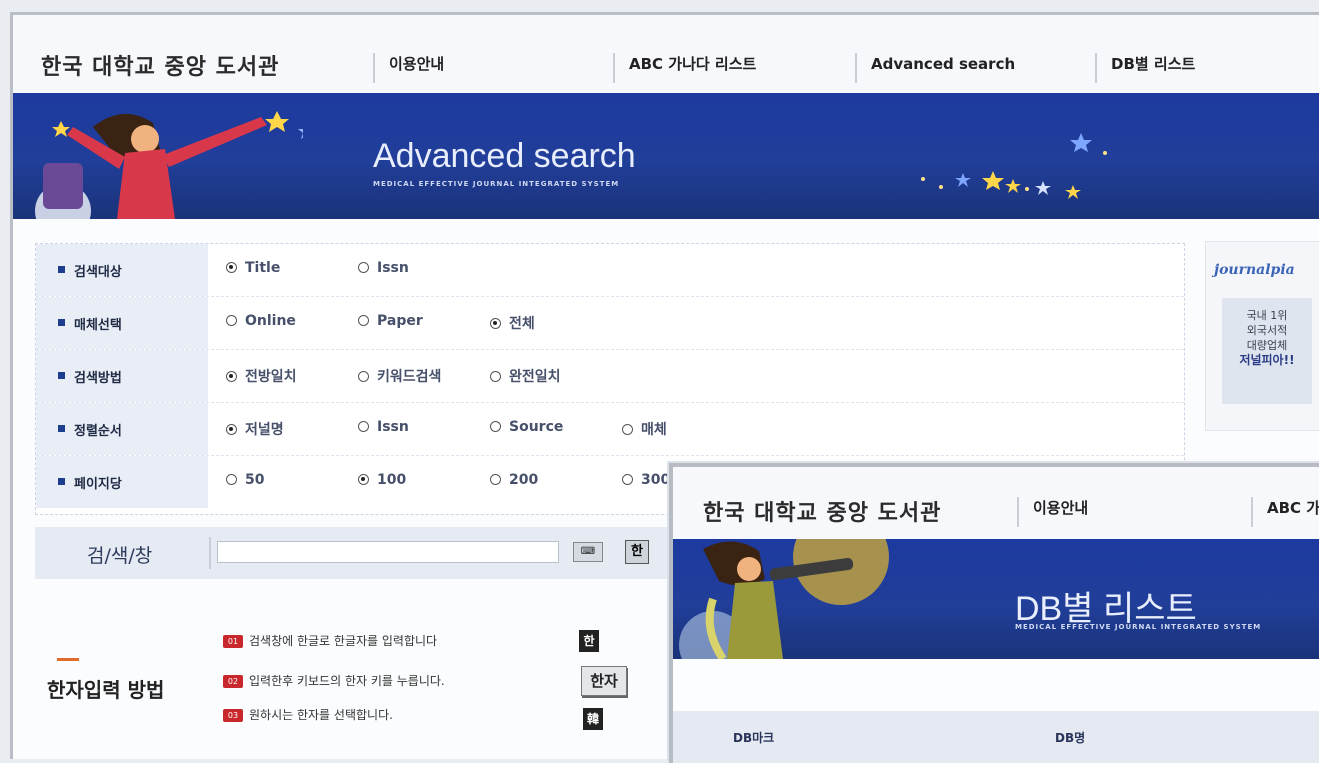 The height and width of the screenshot is (763, 1319). Describe the element at coordinates (245, 480) in the screenshot. I see `radio-50: 50` at that location.